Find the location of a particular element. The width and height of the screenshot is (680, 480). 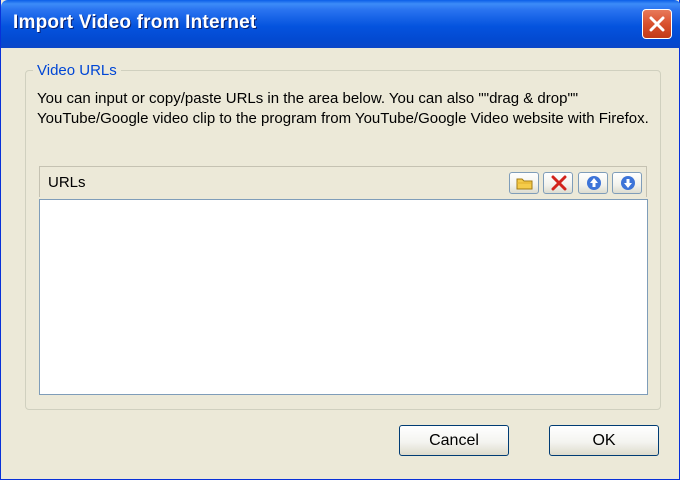

close-icon is located at coordinates (657, 24).